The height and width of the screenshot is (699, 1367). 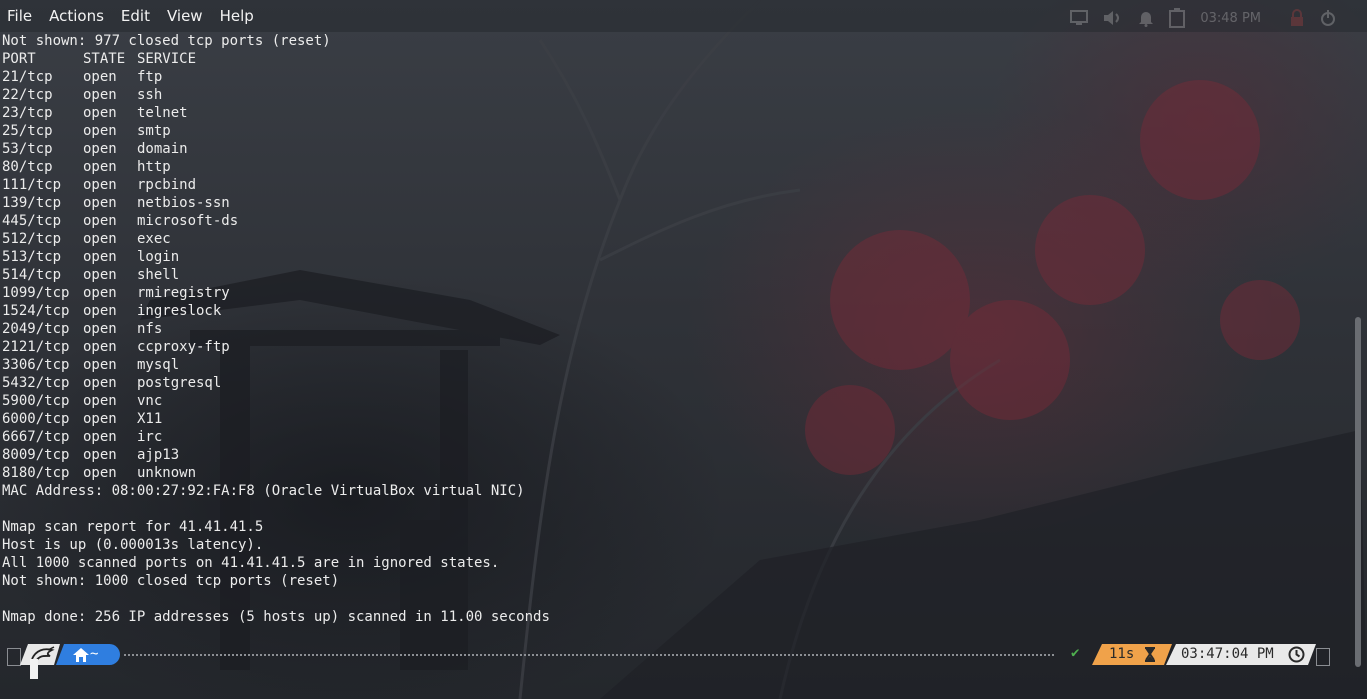 What do you see at coordinates (27, 77) in the screenshot?
I see `port-cell: 21/tcp` at bounding box center [27, 77].